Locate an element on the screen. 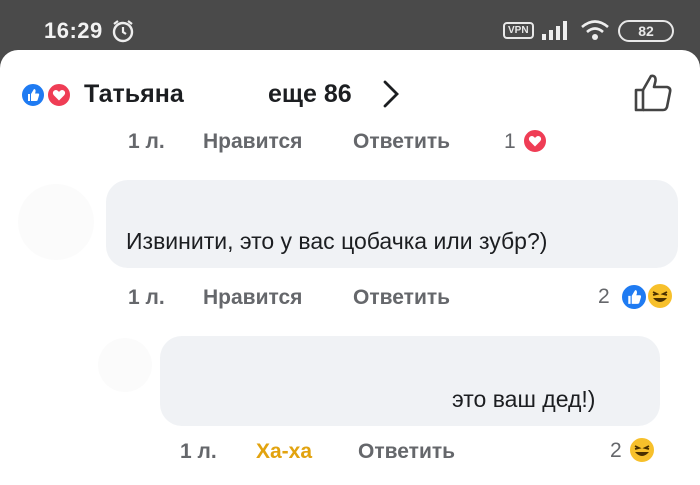 This screenshot has height=485, width=700. status-time: 16:29 is located at coordinates (73, 30).